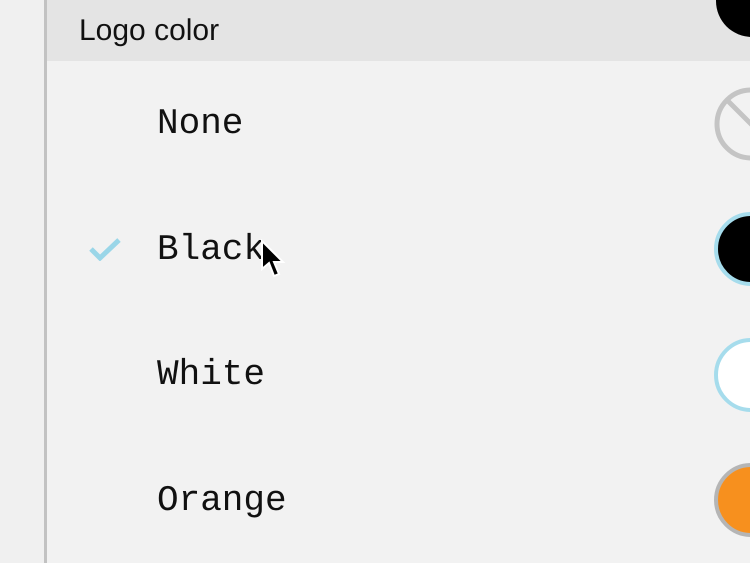 This screenshot has height=563, width=750. I want to click on option-label: Orange, so click(222, 500).